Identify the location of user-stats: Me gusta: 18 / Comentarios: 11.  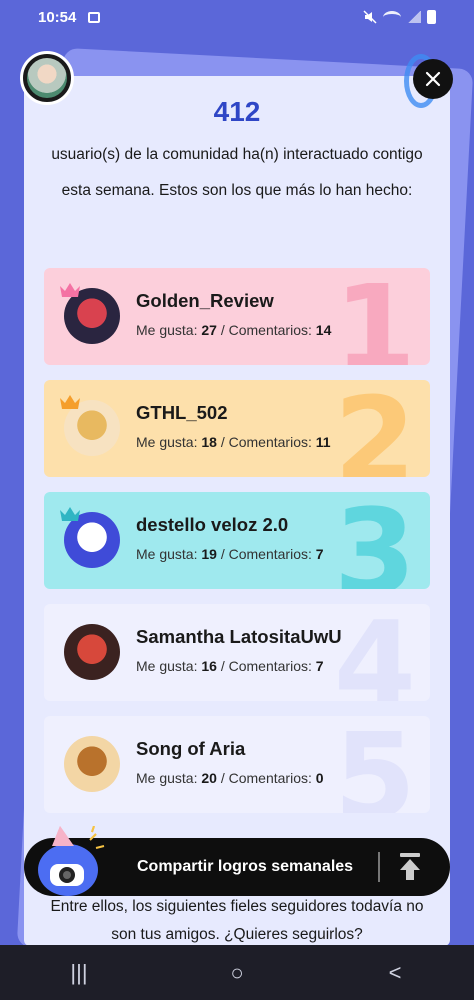
(233, 442).